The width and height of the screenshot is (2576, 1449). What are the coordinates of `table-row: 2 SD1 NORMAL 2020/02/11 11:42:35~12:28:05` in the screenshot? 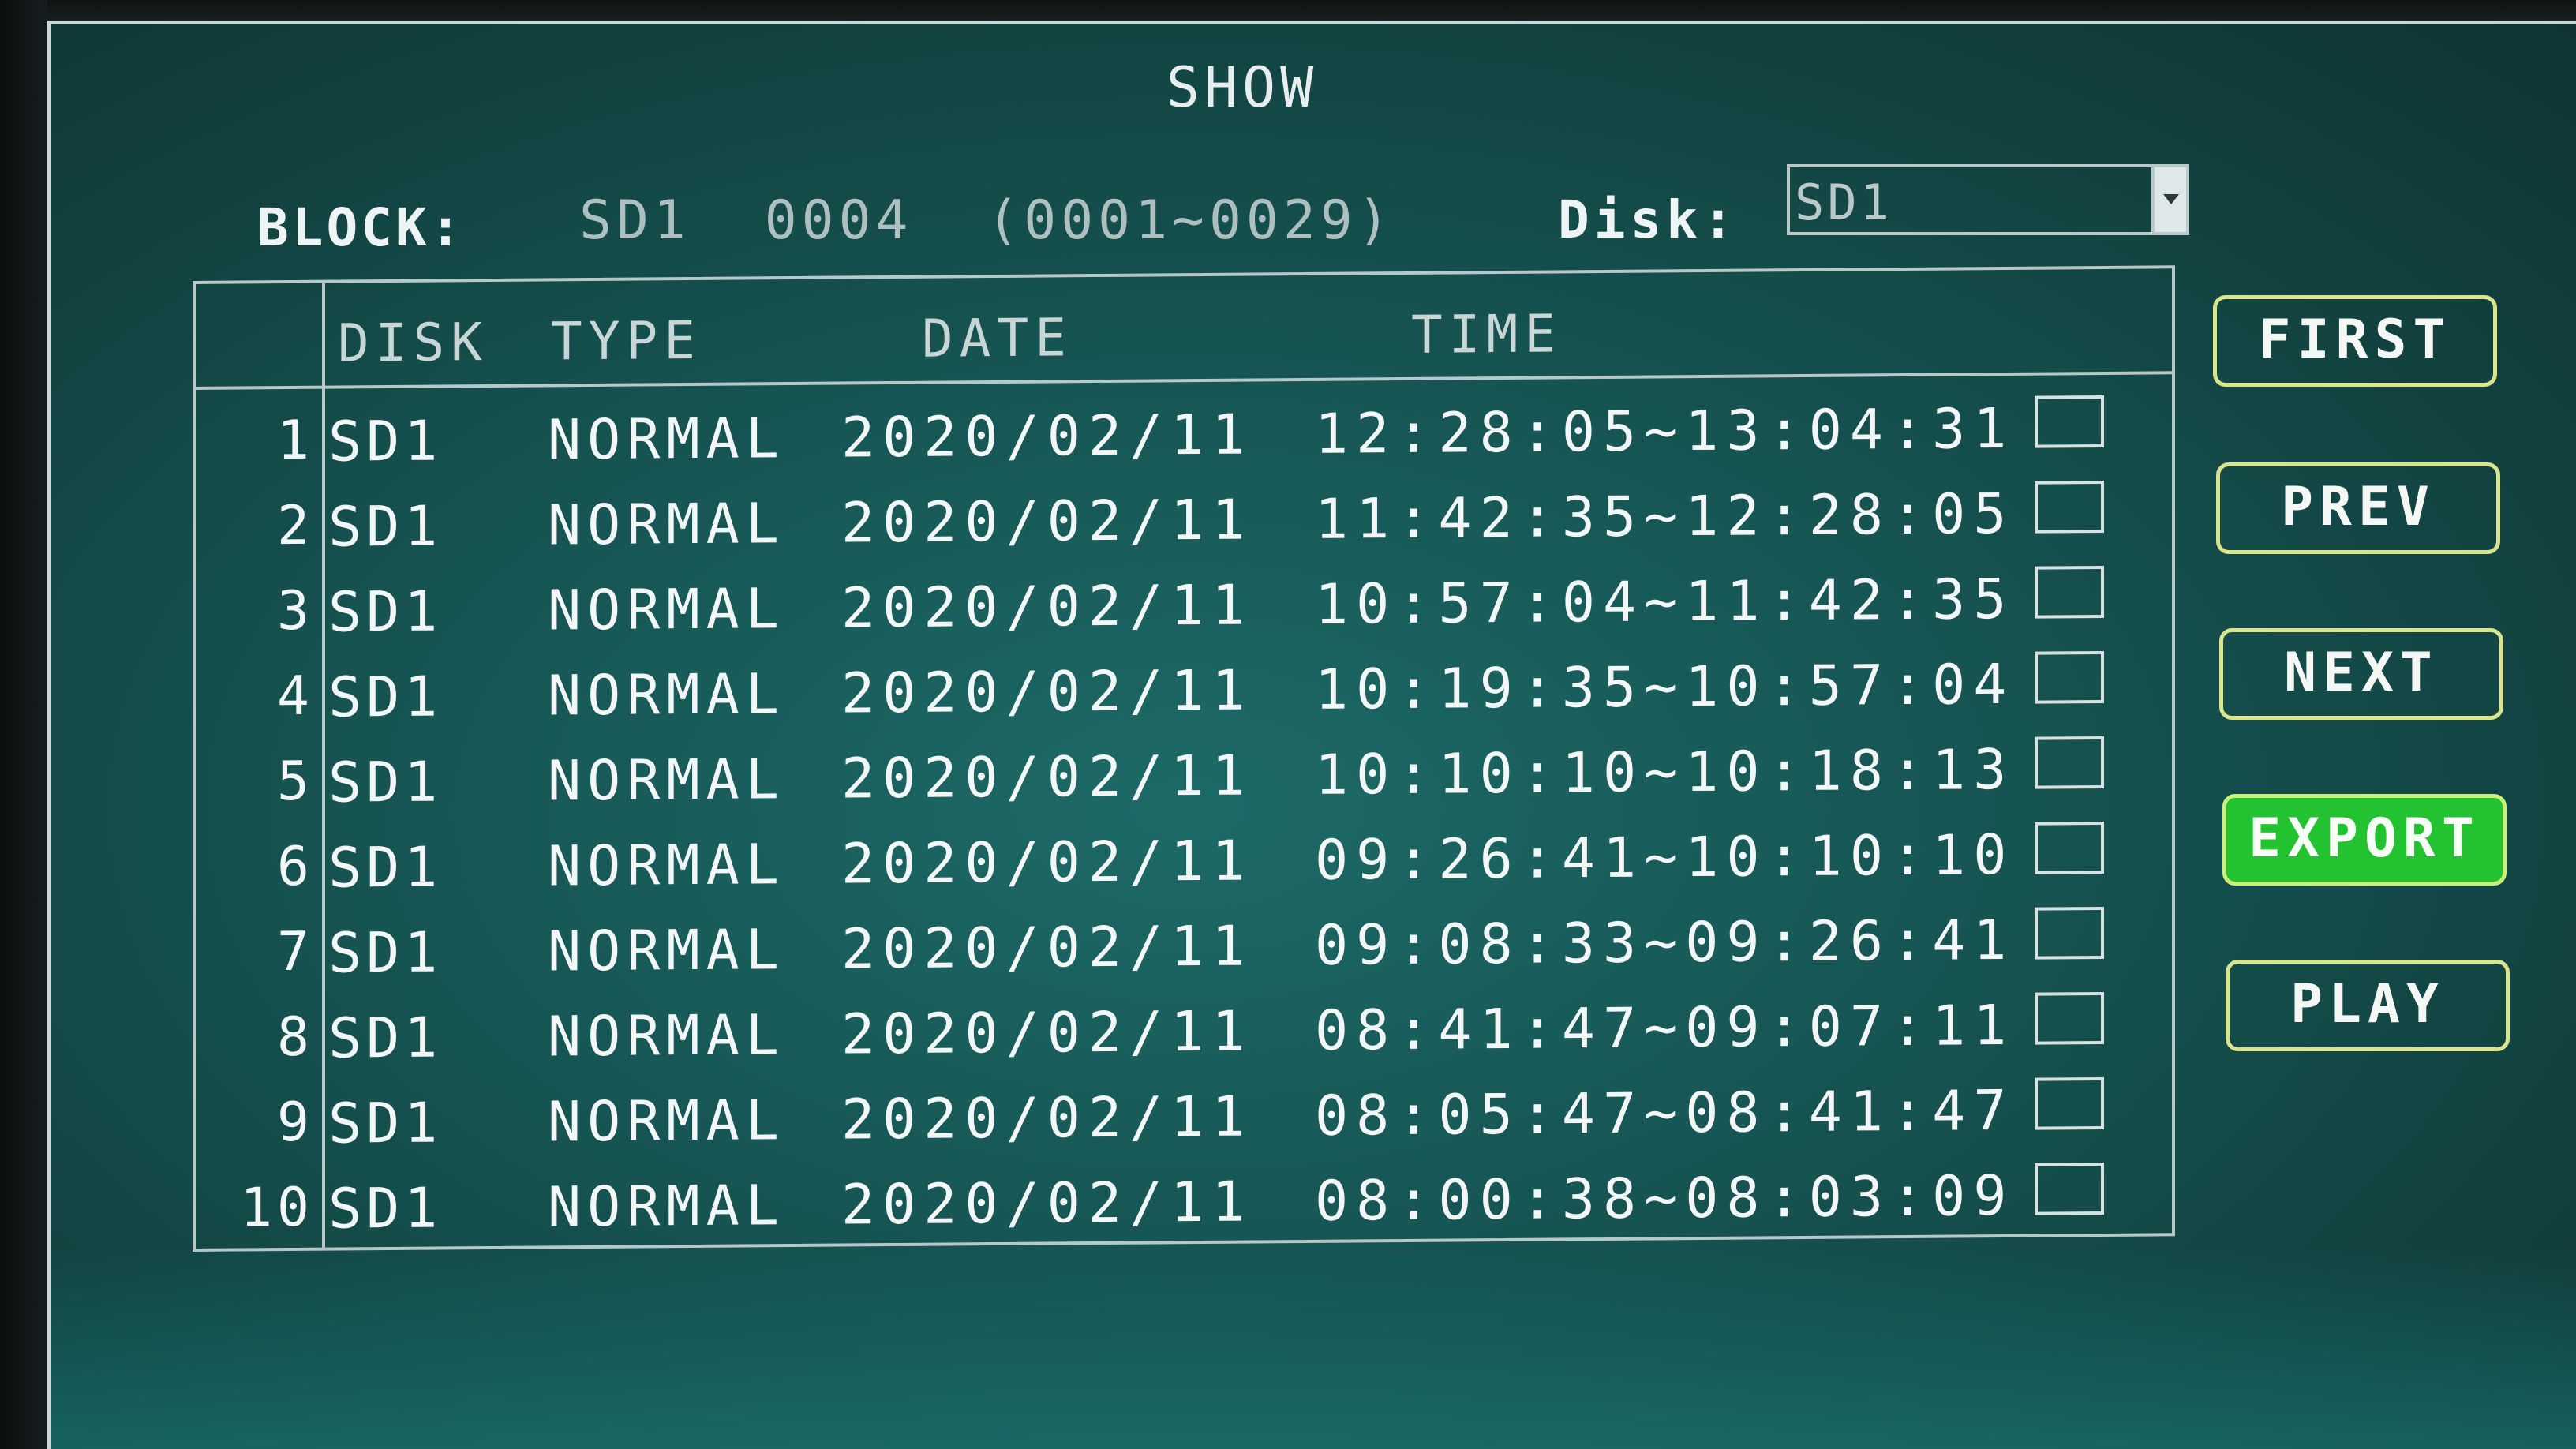 It's located at (1184, 519).